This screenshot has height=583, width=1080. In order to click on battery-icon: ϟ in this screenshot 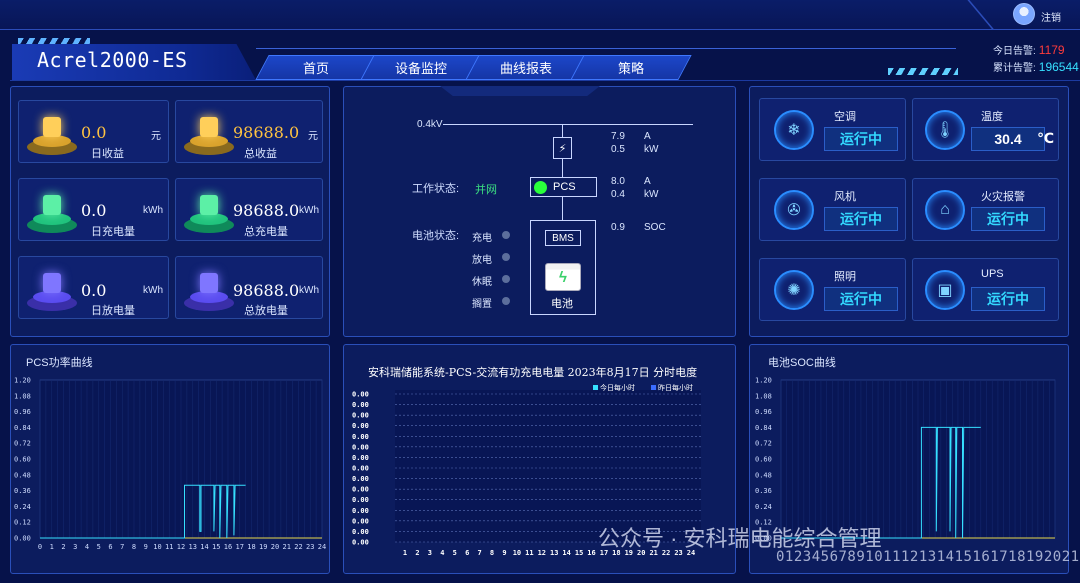, I will do `click(563, 277)`.